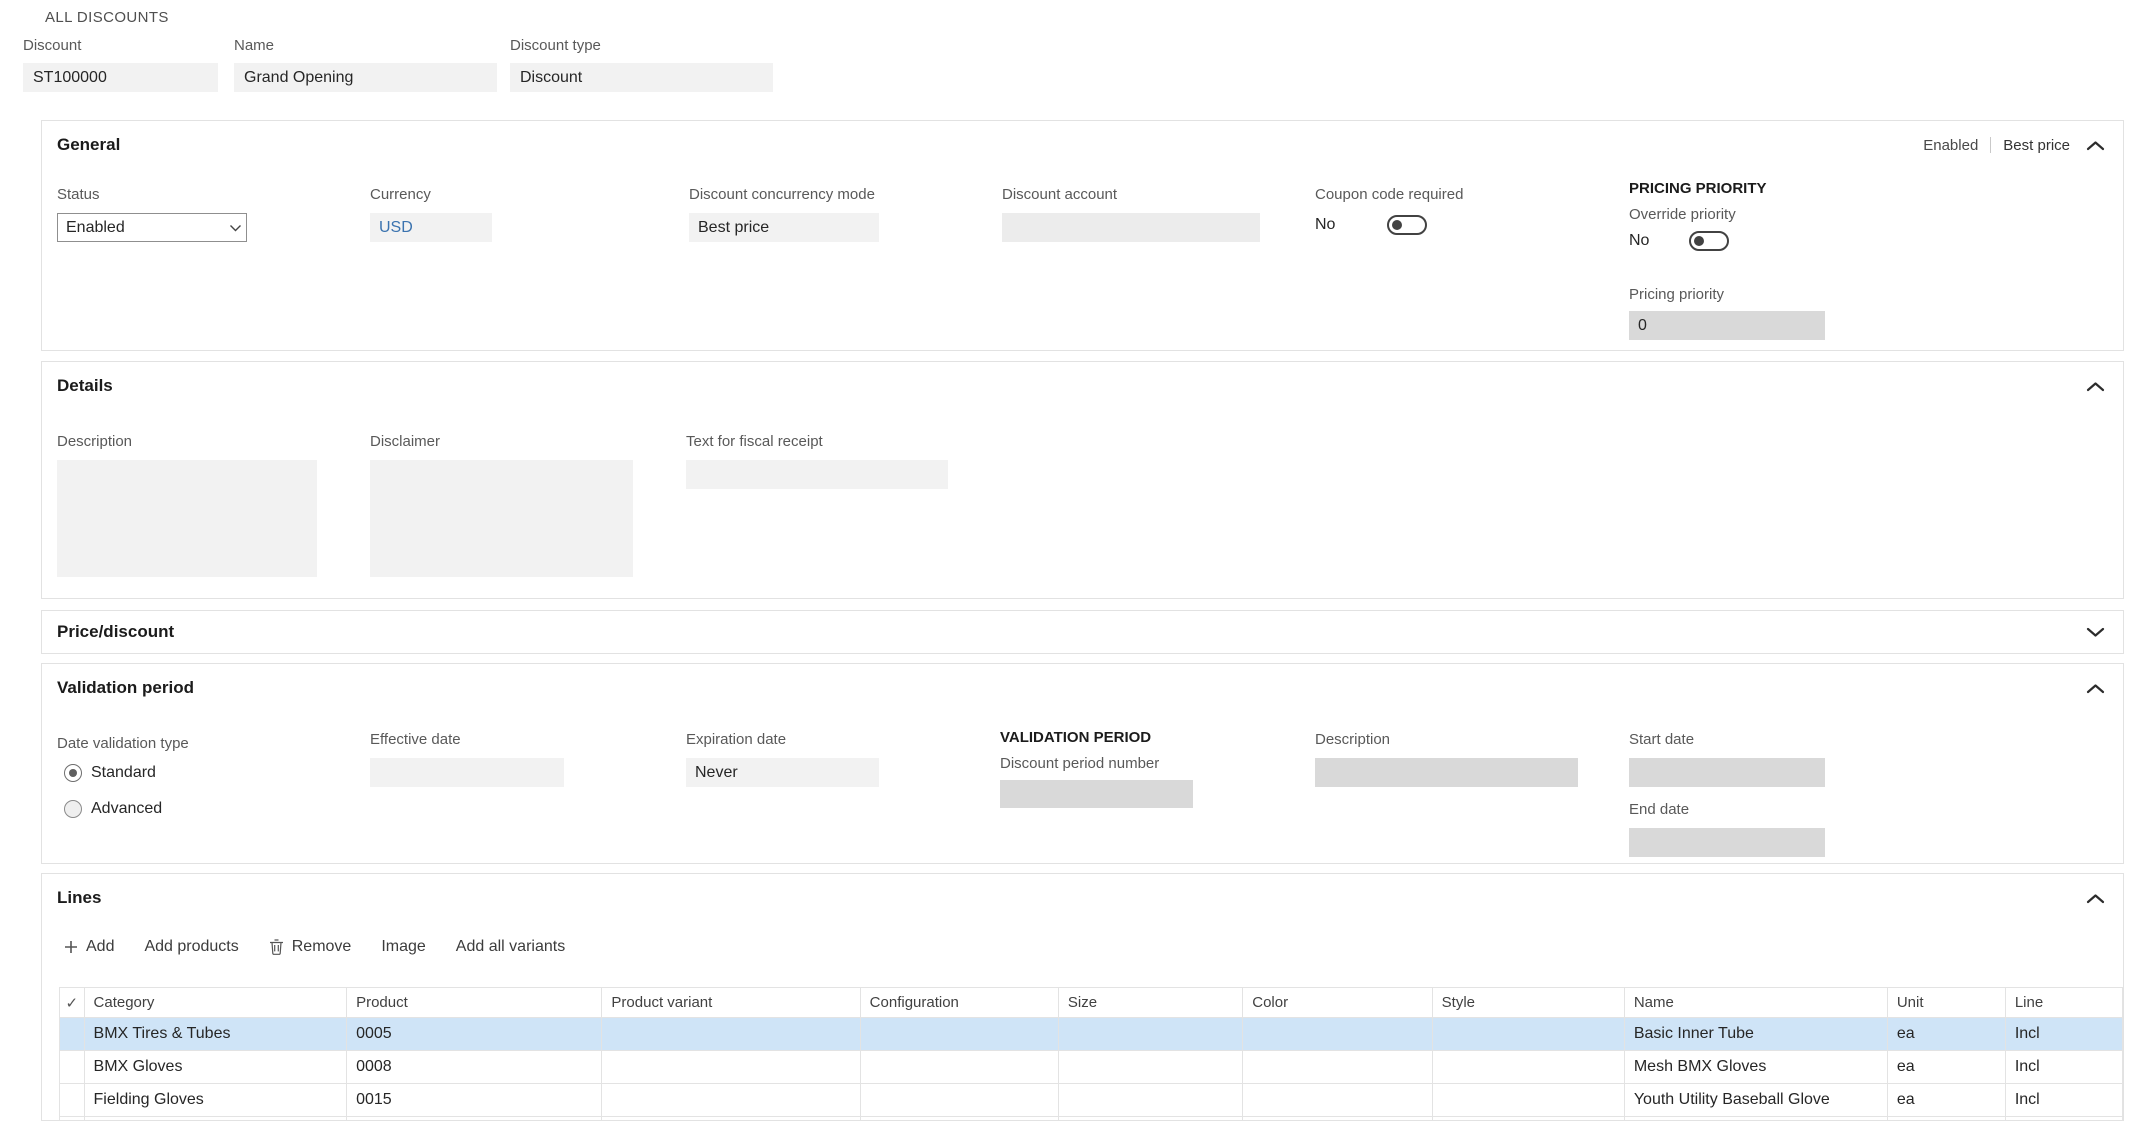  Describe the element at coordinates (73, 773) in the screenshot. I see `radio-button-checked-icon` at that location.